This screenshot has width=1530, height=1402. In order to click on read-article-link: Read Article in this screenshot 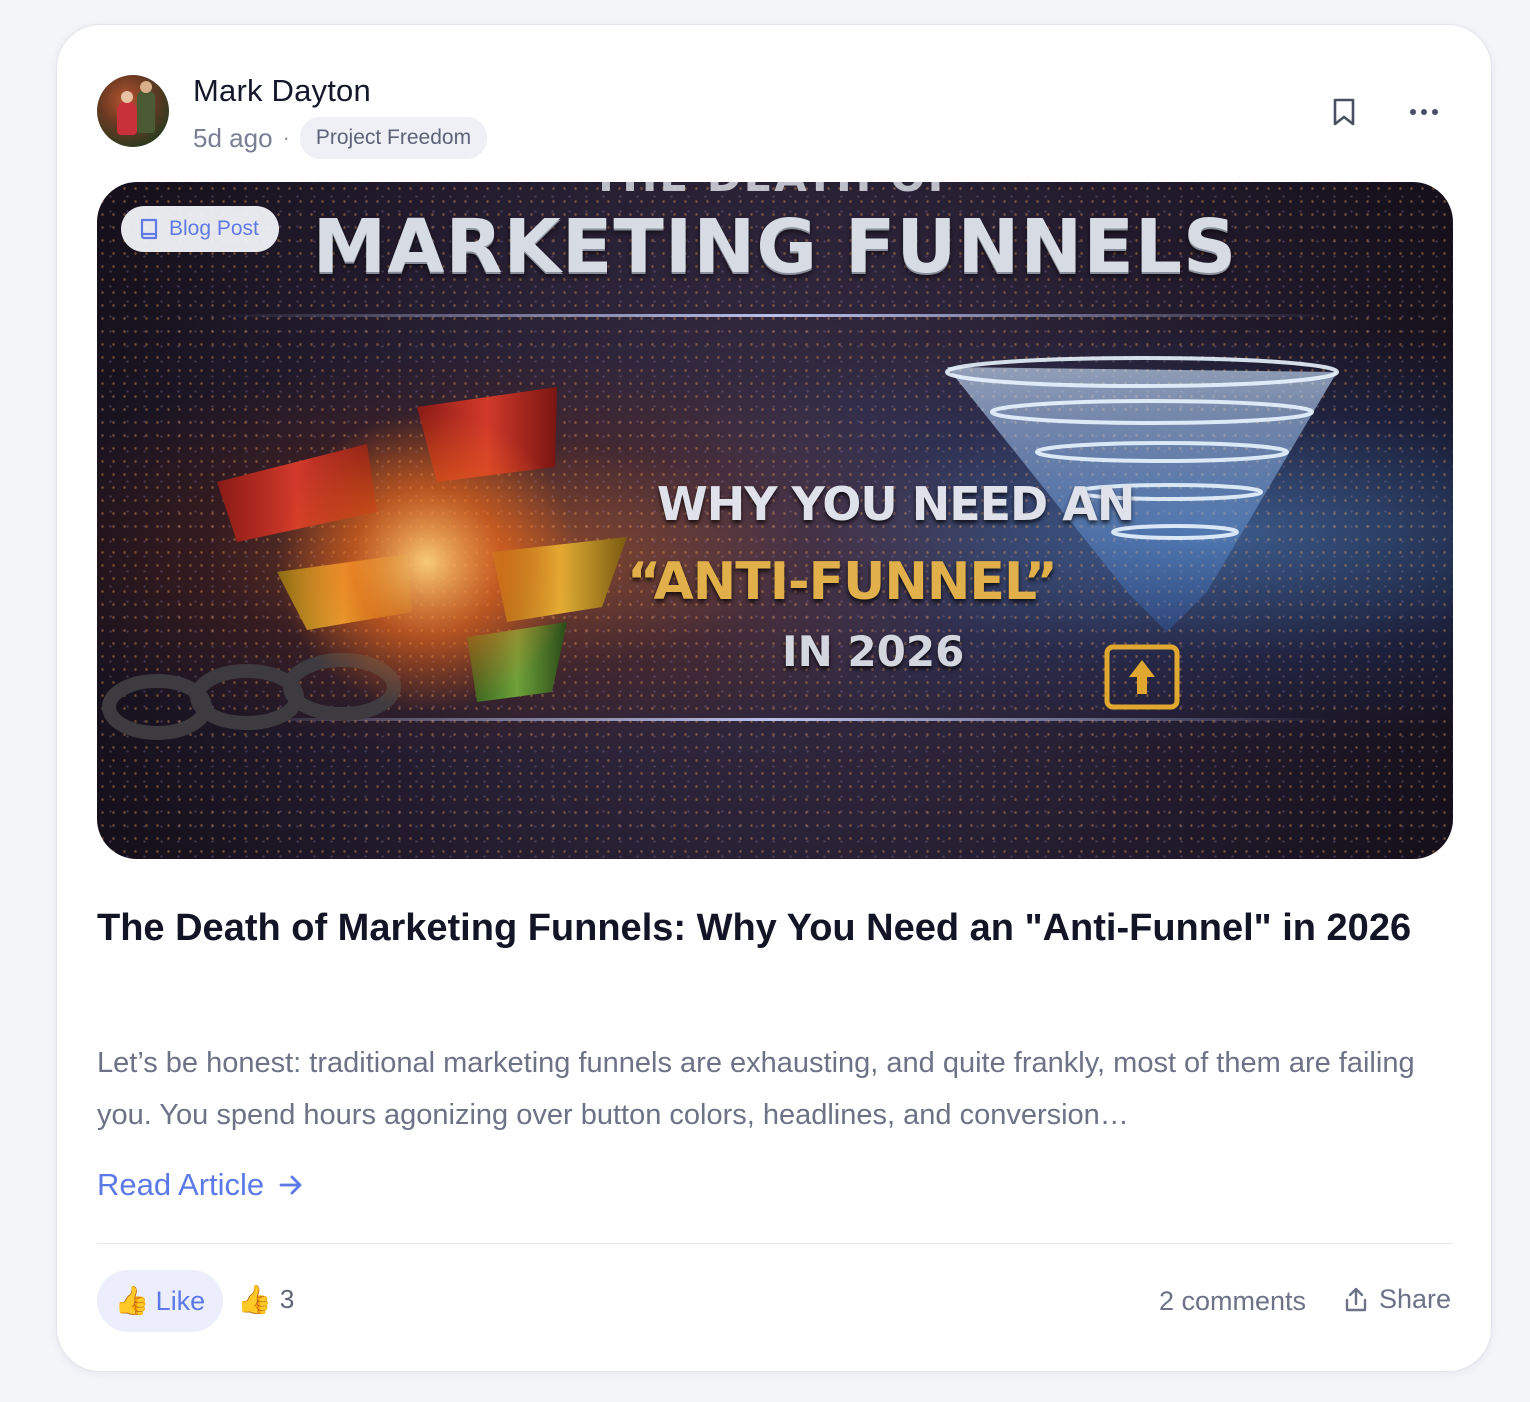, I will do `click(200, 1185)`.